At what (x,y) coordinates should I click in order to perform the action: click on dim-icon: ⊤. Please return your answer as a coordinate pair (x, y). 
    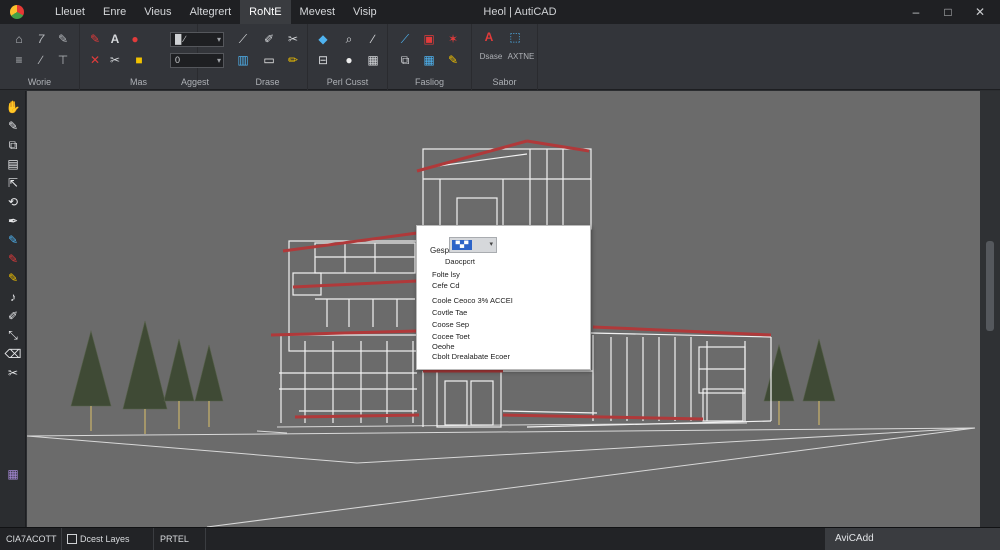
    Looking at the image, I should click on (63, 60).